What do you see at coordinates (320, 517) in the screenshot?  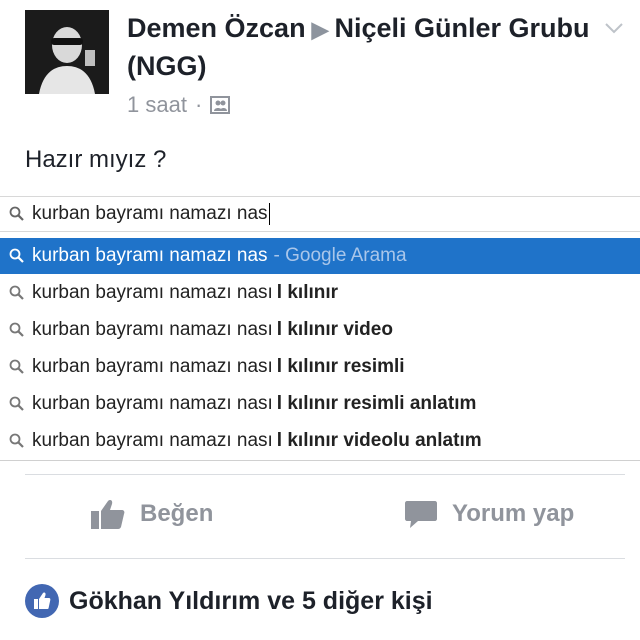 I see `post-actions: Beğen Yorum yap` at bounding box center [320, 517].